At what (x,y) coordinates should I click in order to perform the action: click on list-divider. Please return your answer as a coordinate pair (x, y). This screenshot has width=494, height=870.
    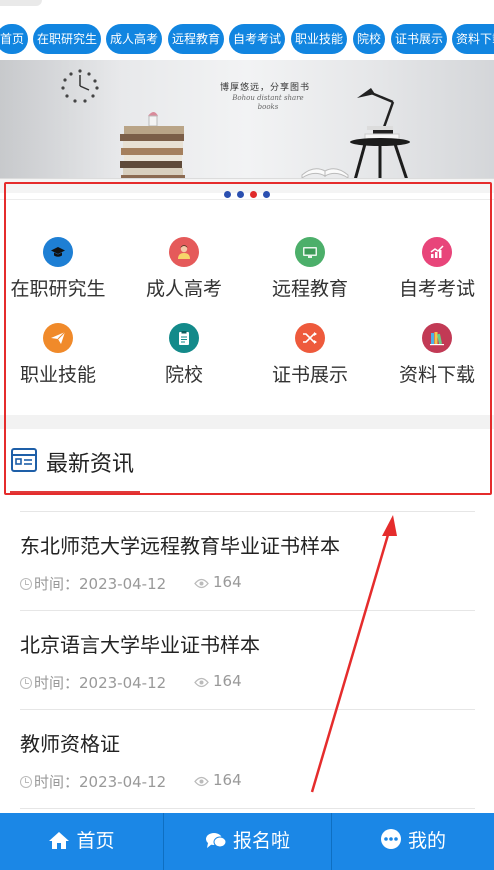
    Looking at the image, I should click on (247, 808).